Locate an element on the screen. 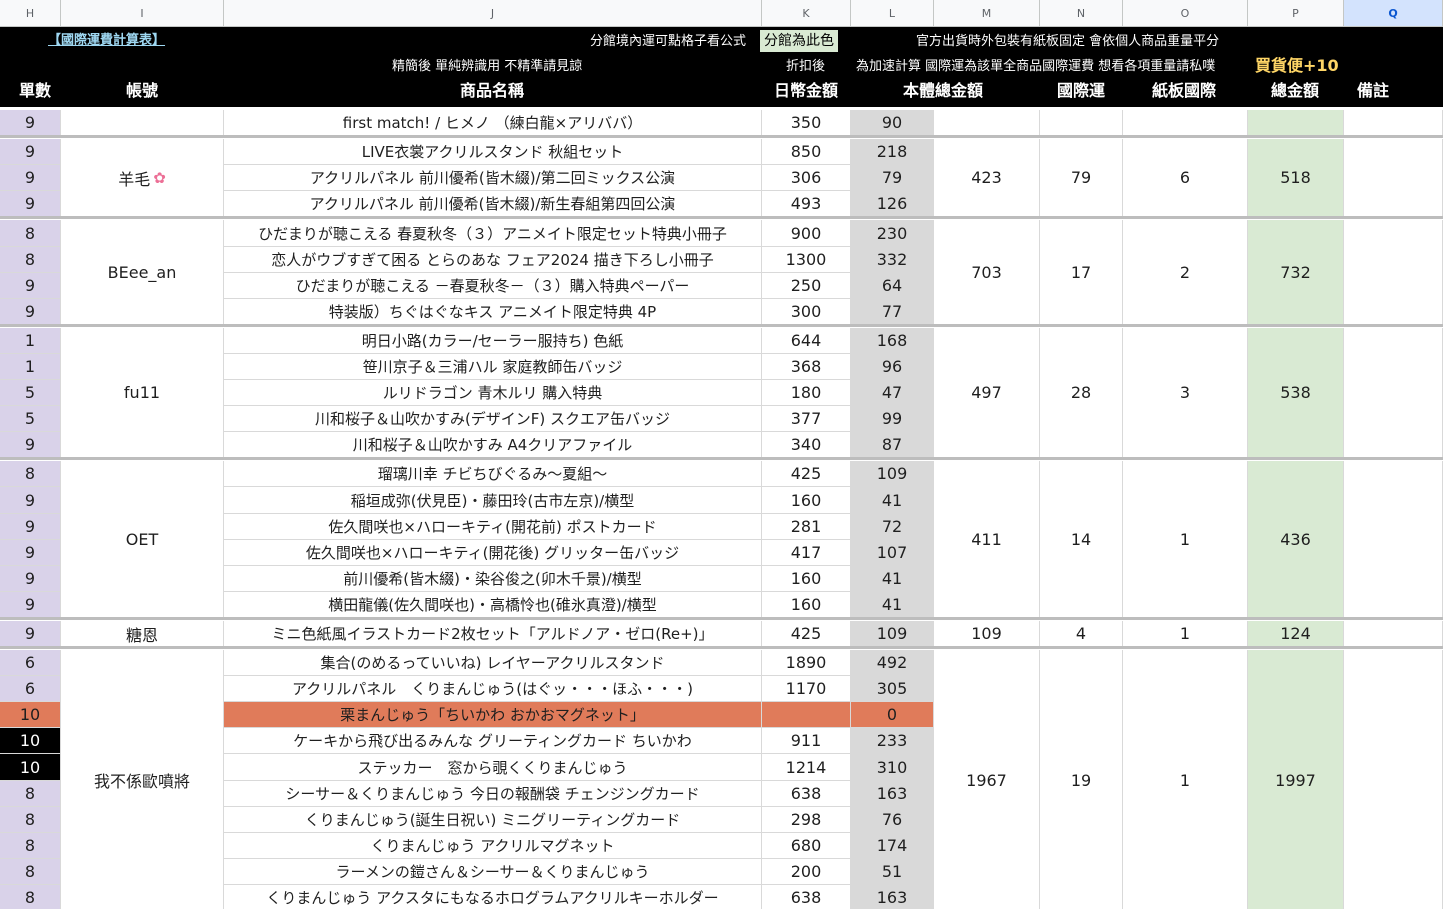 Image resolution: width=1443 pixels, height=909 pixels. item-name-cell: 特装版）ちぐはぐなキス アニメイト限定特典 4P is located at coordinates (493, 312).